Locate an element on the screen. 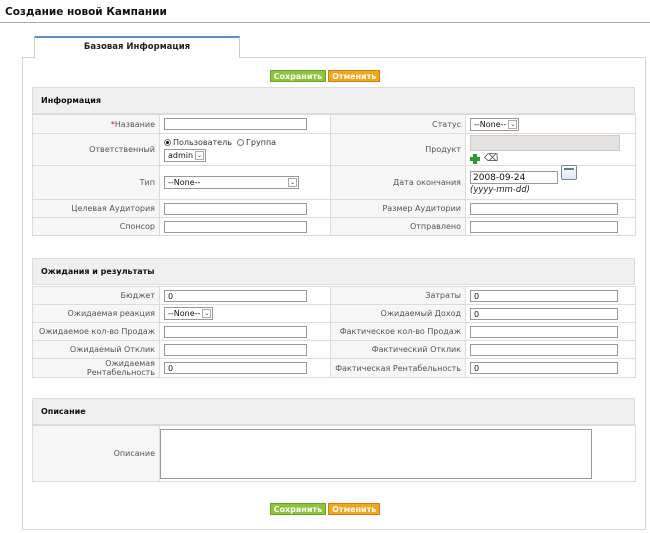 Image resolution: width=650 pixels, height=533 pixels. expected-revenue-input: 0 is located at coordinates (544, 313).